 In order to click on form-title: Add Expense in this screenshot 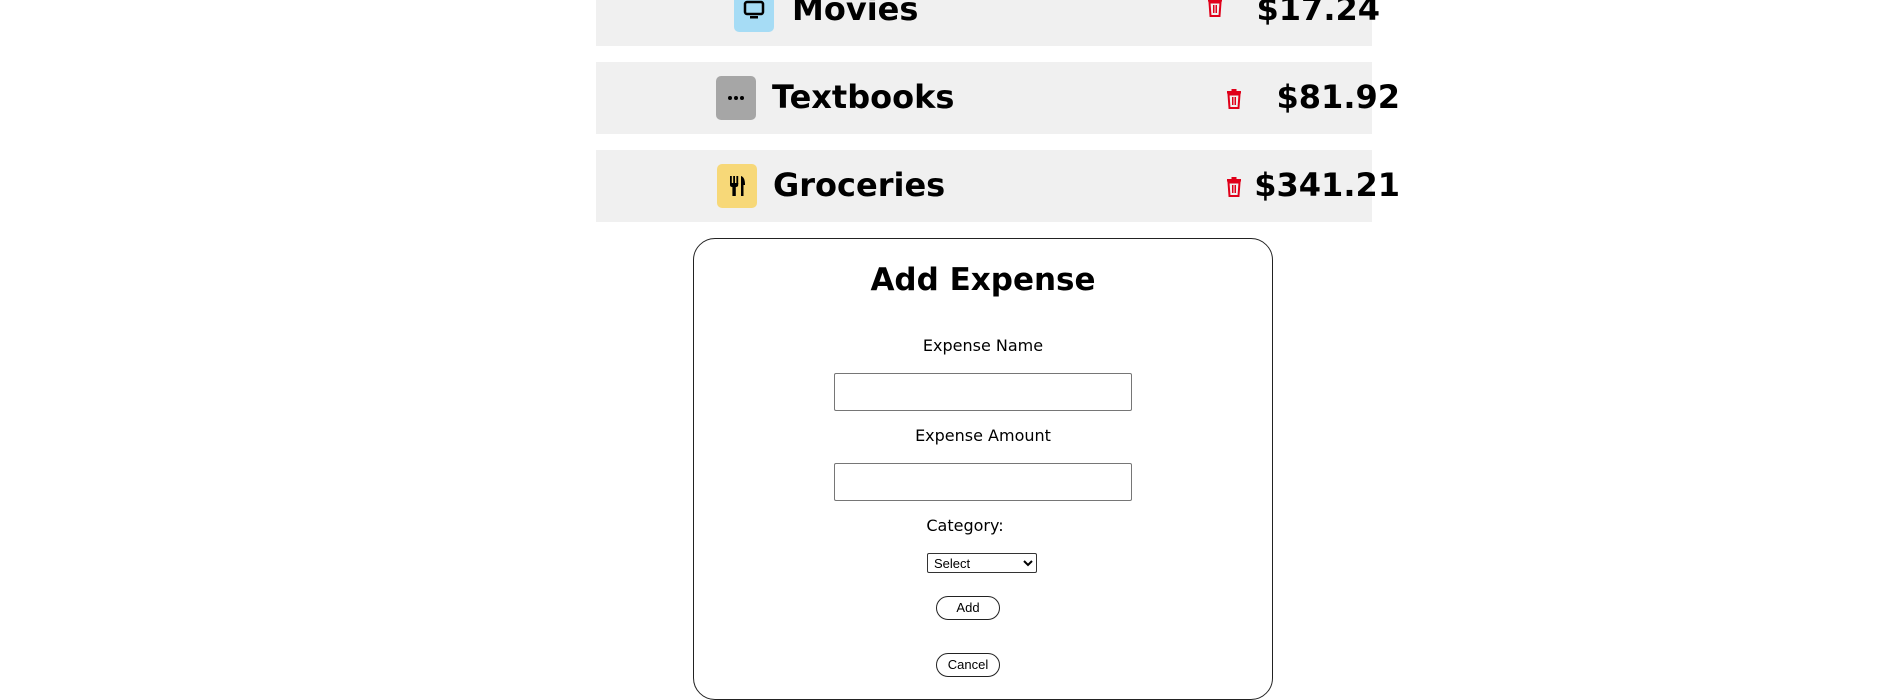, I will do `click(983, 280)`.